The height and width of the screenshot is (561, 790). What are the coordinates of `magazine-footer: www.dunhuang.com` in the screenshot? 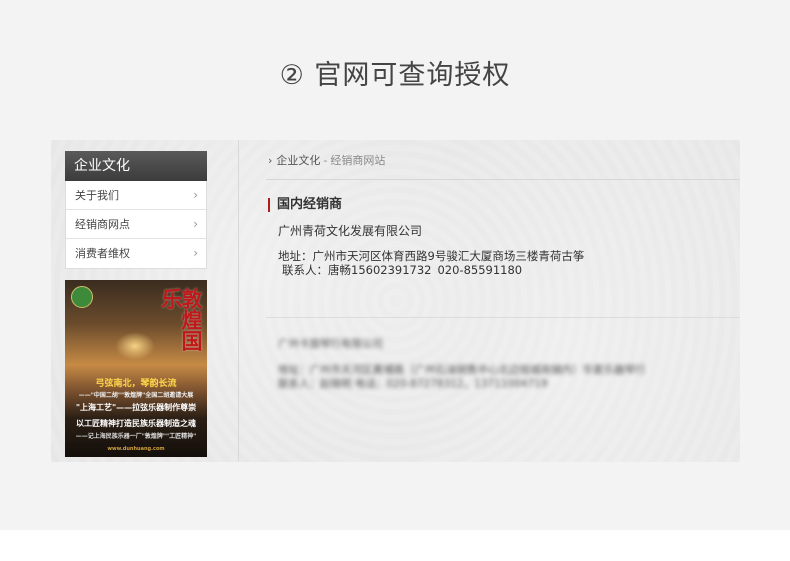 It's located at (136, 449).